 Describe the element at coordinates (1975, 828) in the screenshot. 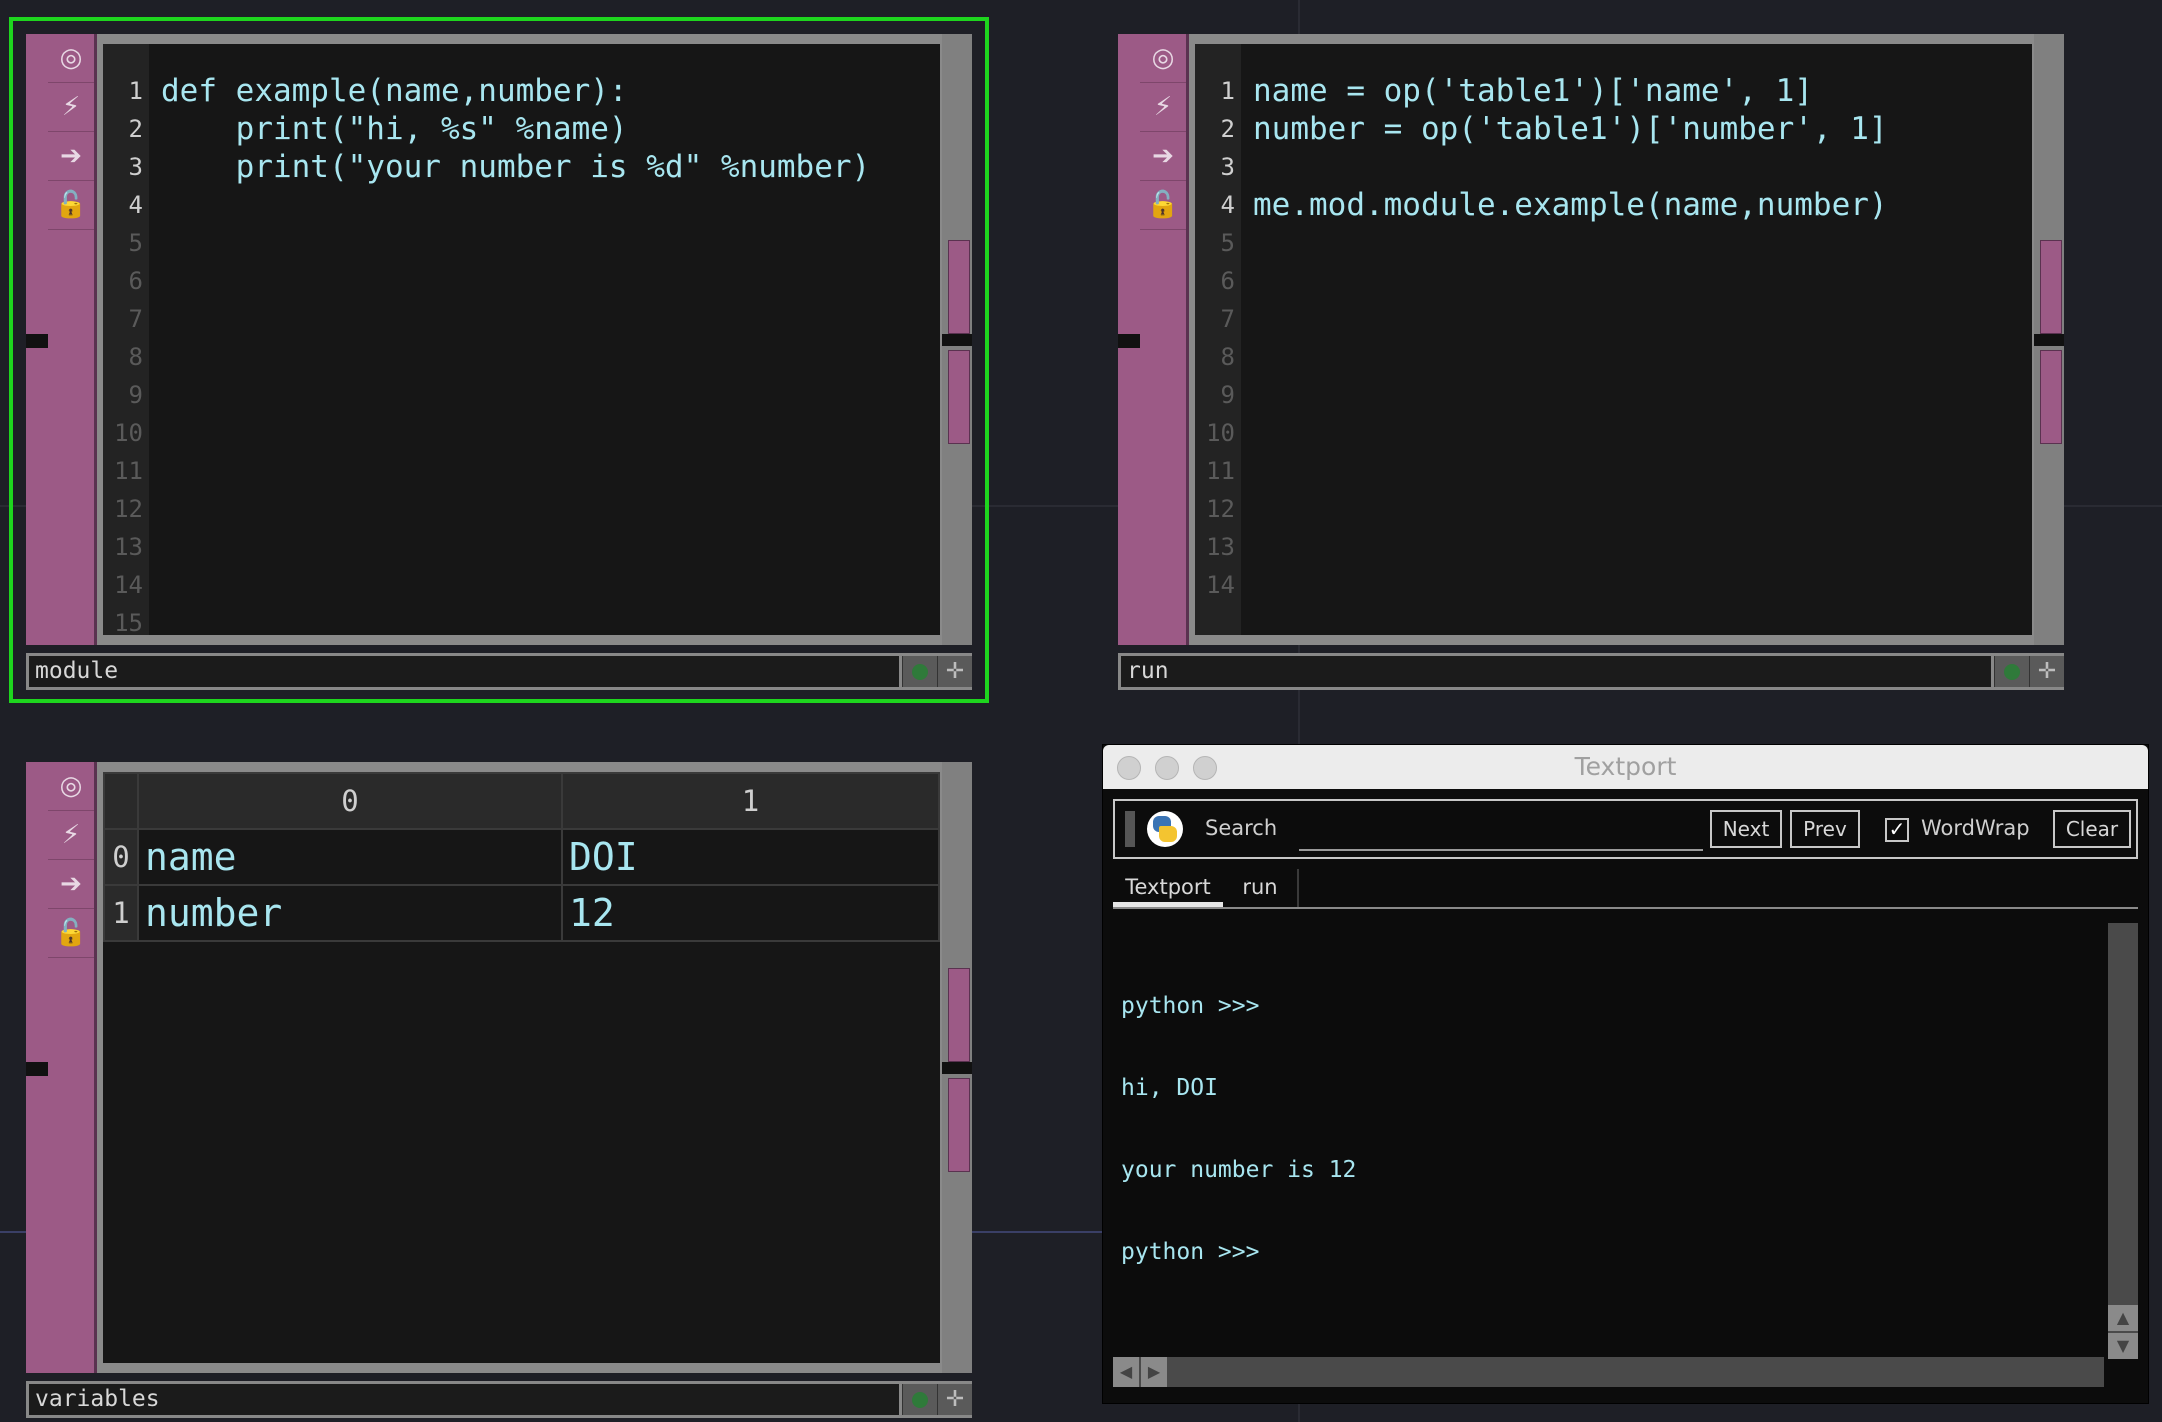

I see `wordwrap-label: WordWrap` at that location.